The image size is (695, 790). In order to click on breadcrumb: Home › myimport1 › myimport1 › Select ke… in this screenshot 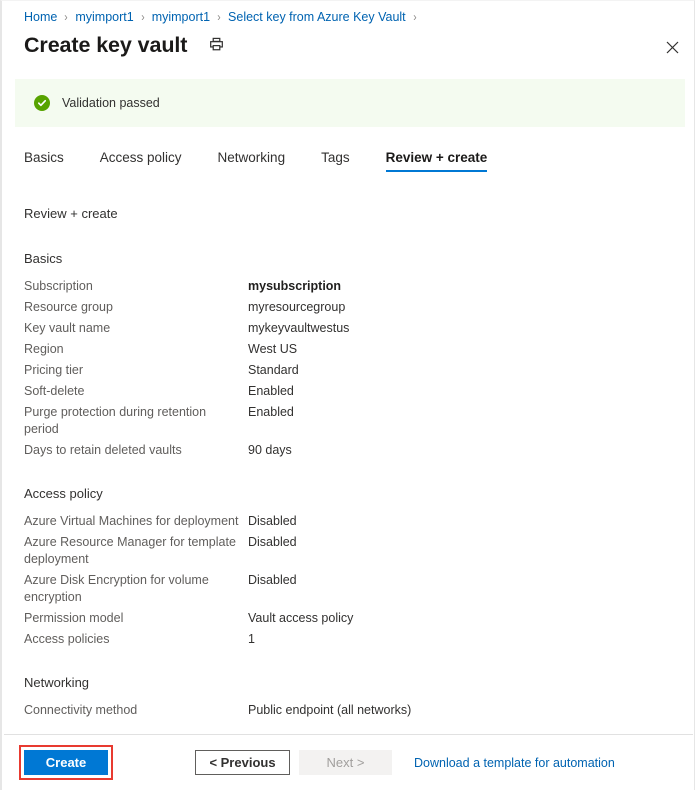, I will do `click(224, 17)`.